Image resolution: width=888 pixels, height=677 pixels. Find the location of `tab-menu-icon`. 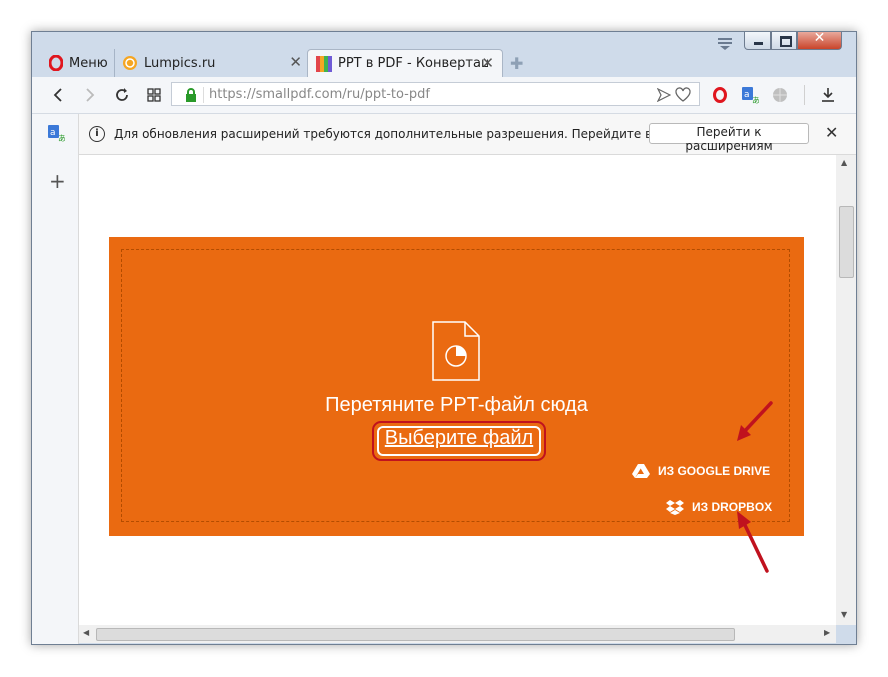

tab-menu-icon is located at coordinates (725, 43).